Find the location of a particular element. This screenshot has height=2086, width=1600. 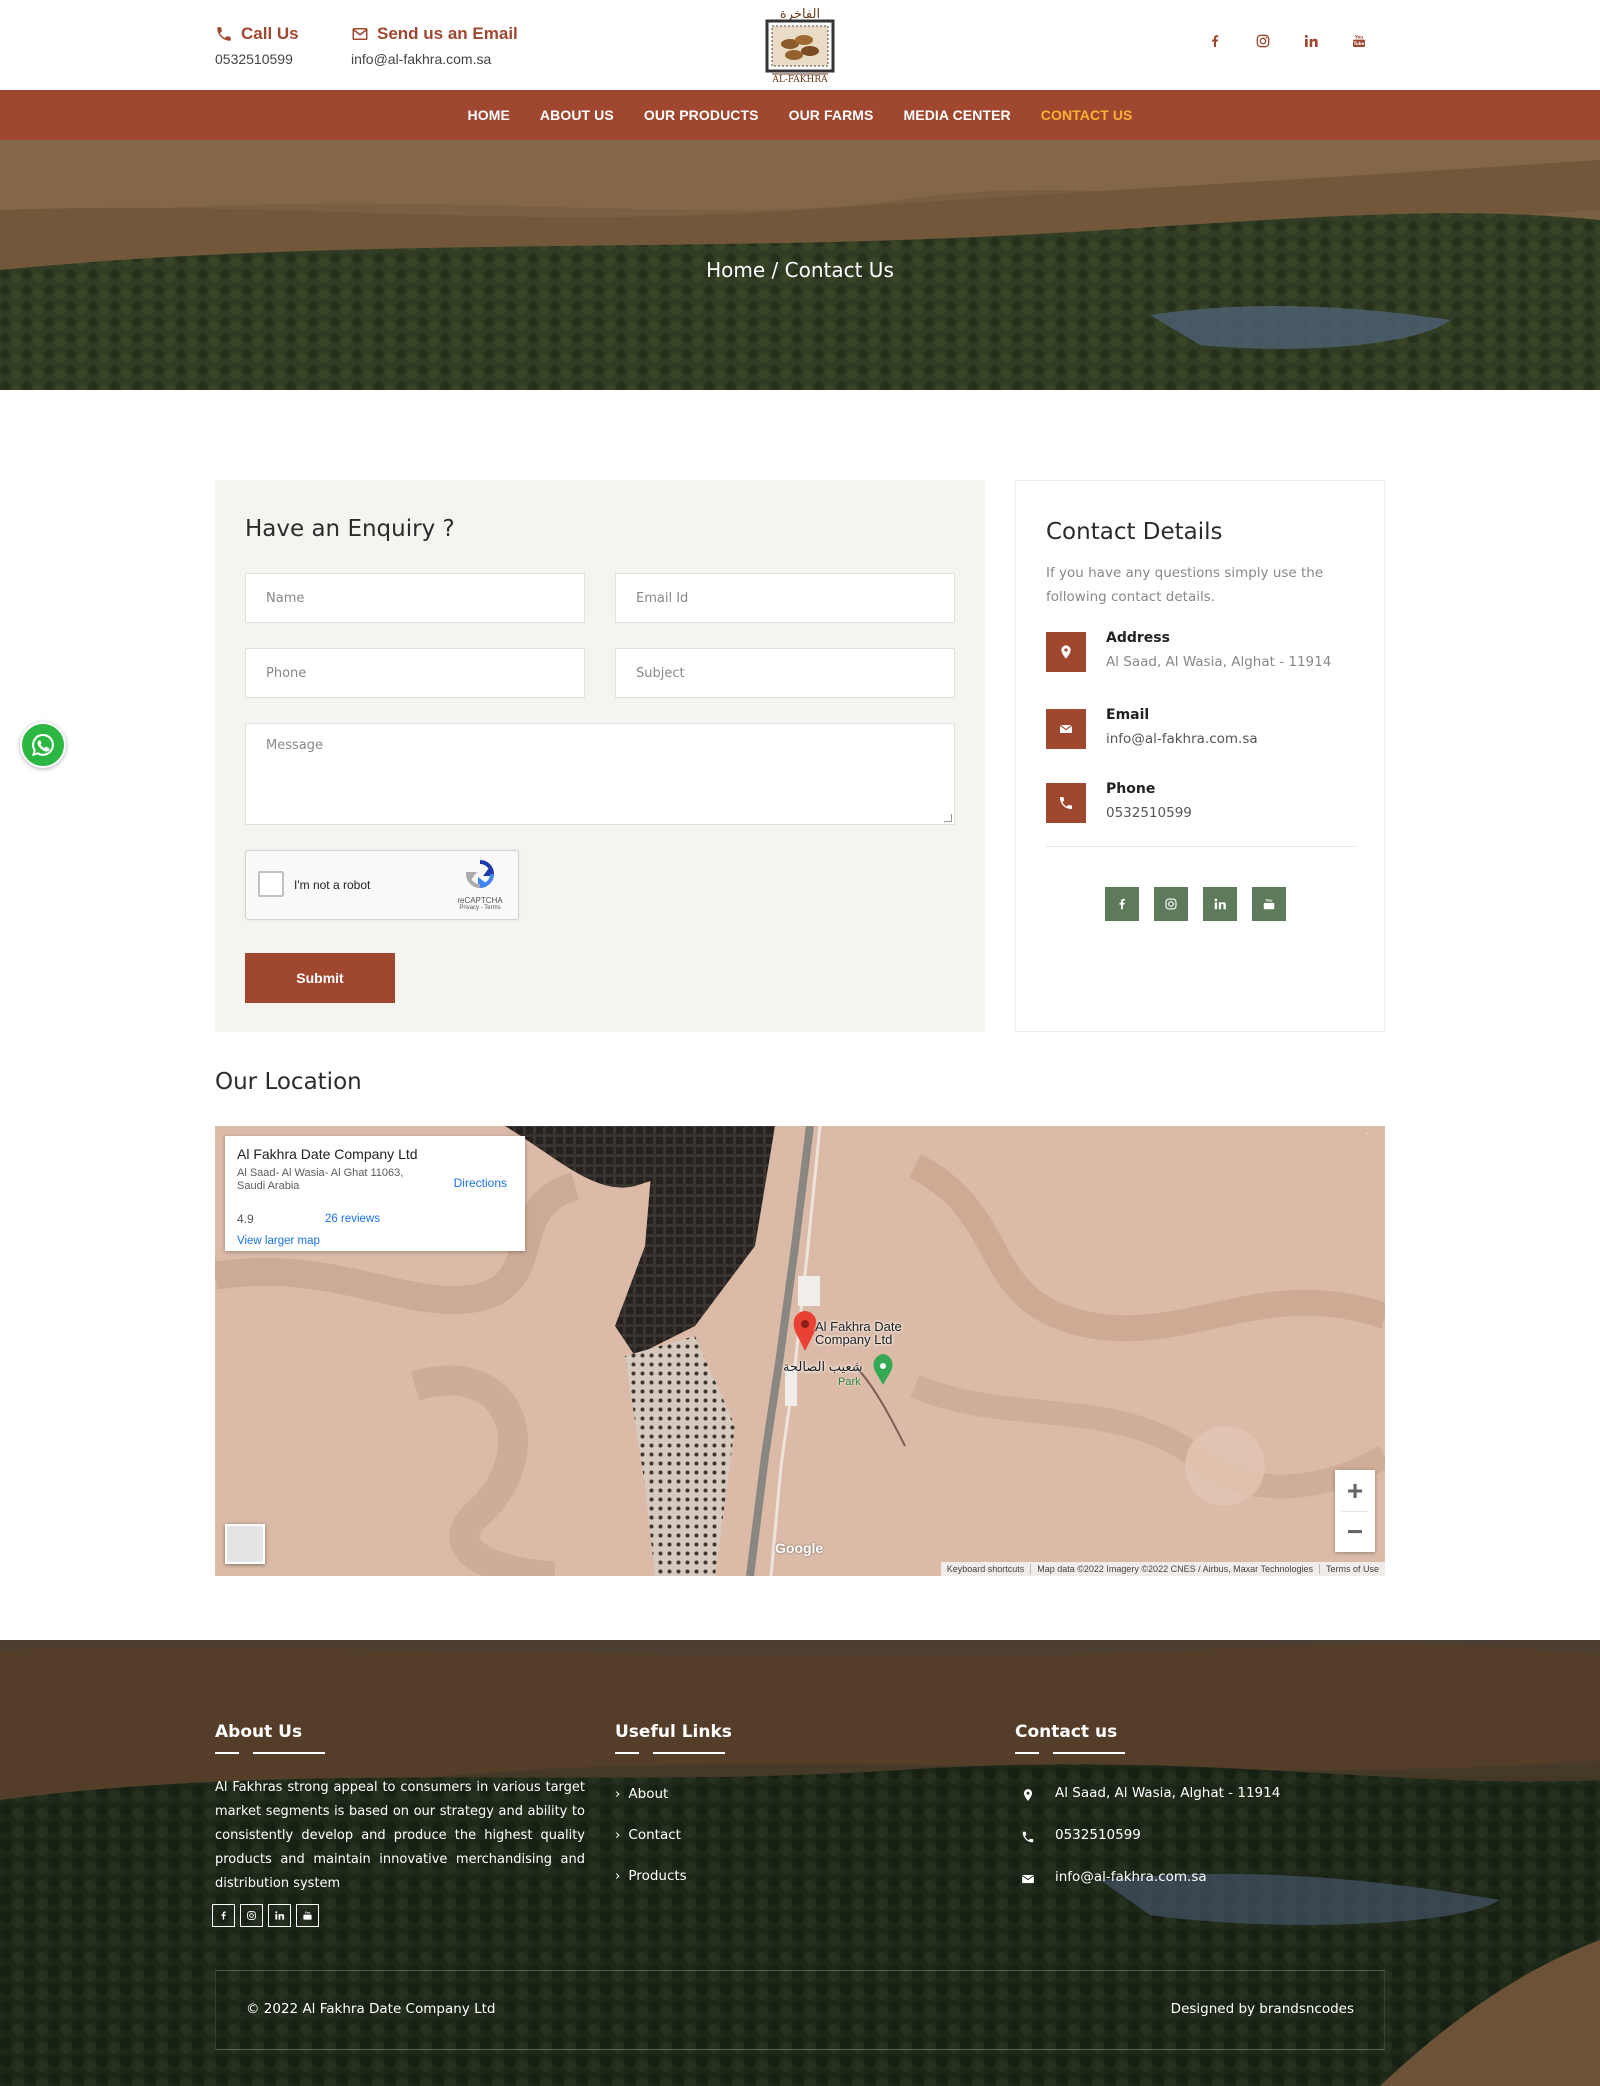

hero-banner: Home / Contact Us is located at coordinates (800, 265).